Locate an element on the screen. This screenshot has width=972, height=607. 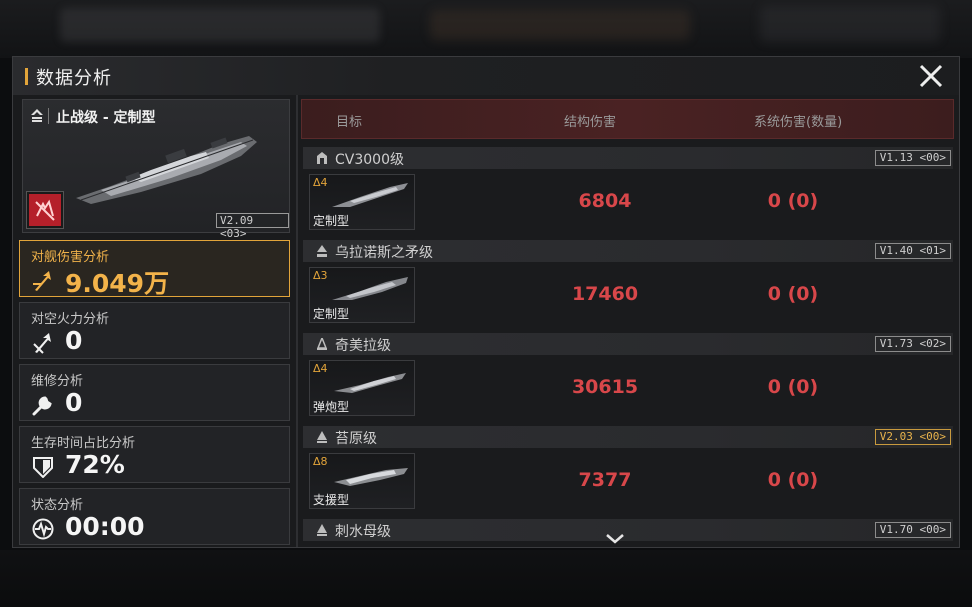
version-tag: V1.73 <02> is located at coordinates (912, 344).